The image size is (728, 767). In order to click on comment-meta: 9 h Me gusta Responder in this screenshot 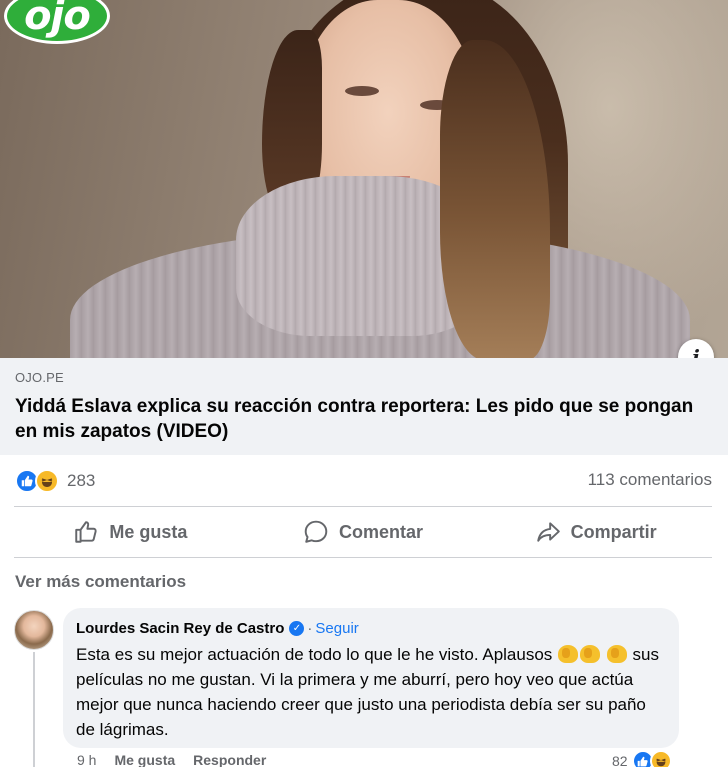, I will do `click(171, 759)`.